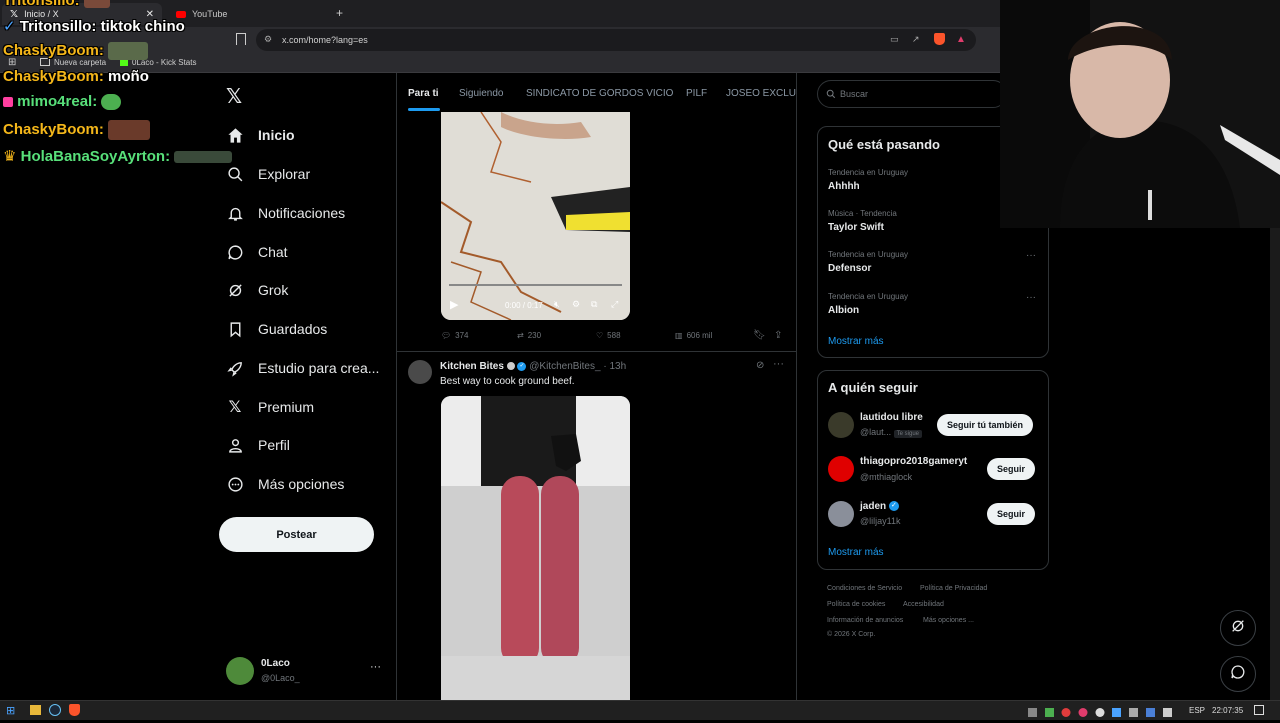  Describe the element at coordinates (270, 407) in the screenshot. I see `nav-premium: 𝕏 Premium` at that location.